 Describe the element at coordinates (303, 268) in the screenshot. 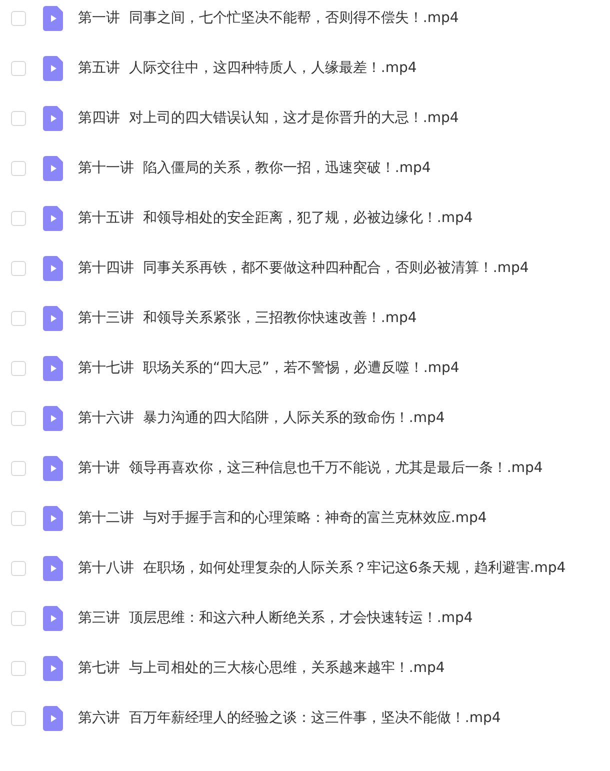

I see `file-name: 第十四讲 同事关系再铁，都不要做这种四种配合，否则必被清算！.mp4` at that location.